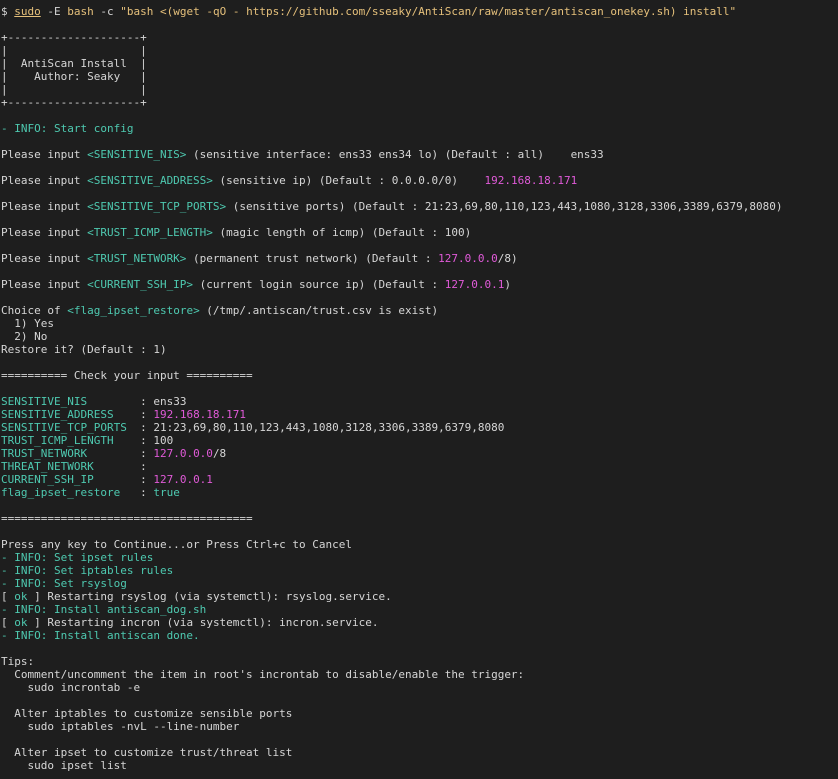 Image resolution: width=838 pixels, height=779 pixels. Describe the element at coordinates (77, 557) in the screenshot. I see `info-line: - INFO: Set ipset rules` at that location.